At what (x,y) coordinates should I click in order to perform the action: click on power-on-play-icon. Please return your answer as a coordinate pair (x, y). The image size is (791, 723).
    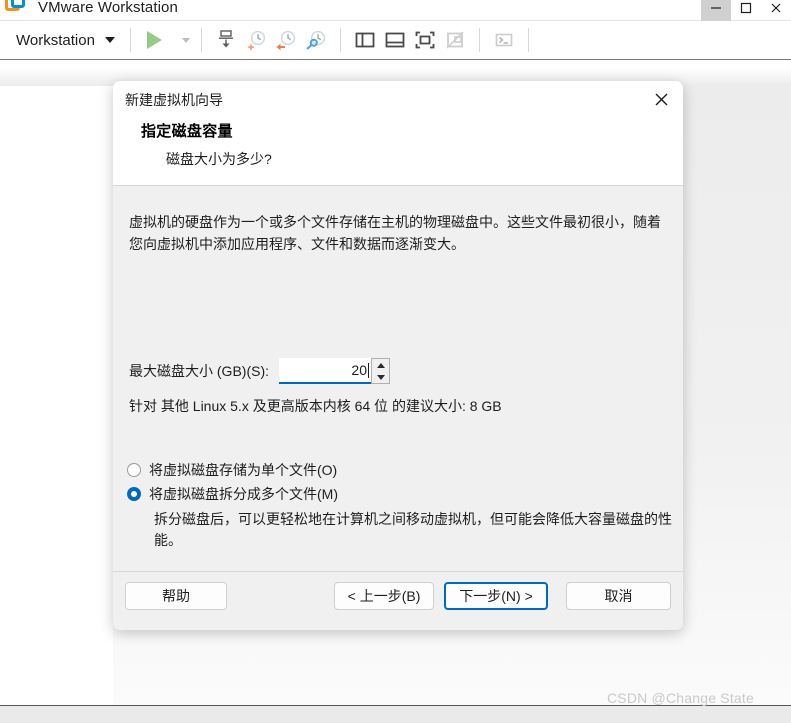
    Looking at the image, I should click on (155, 40).